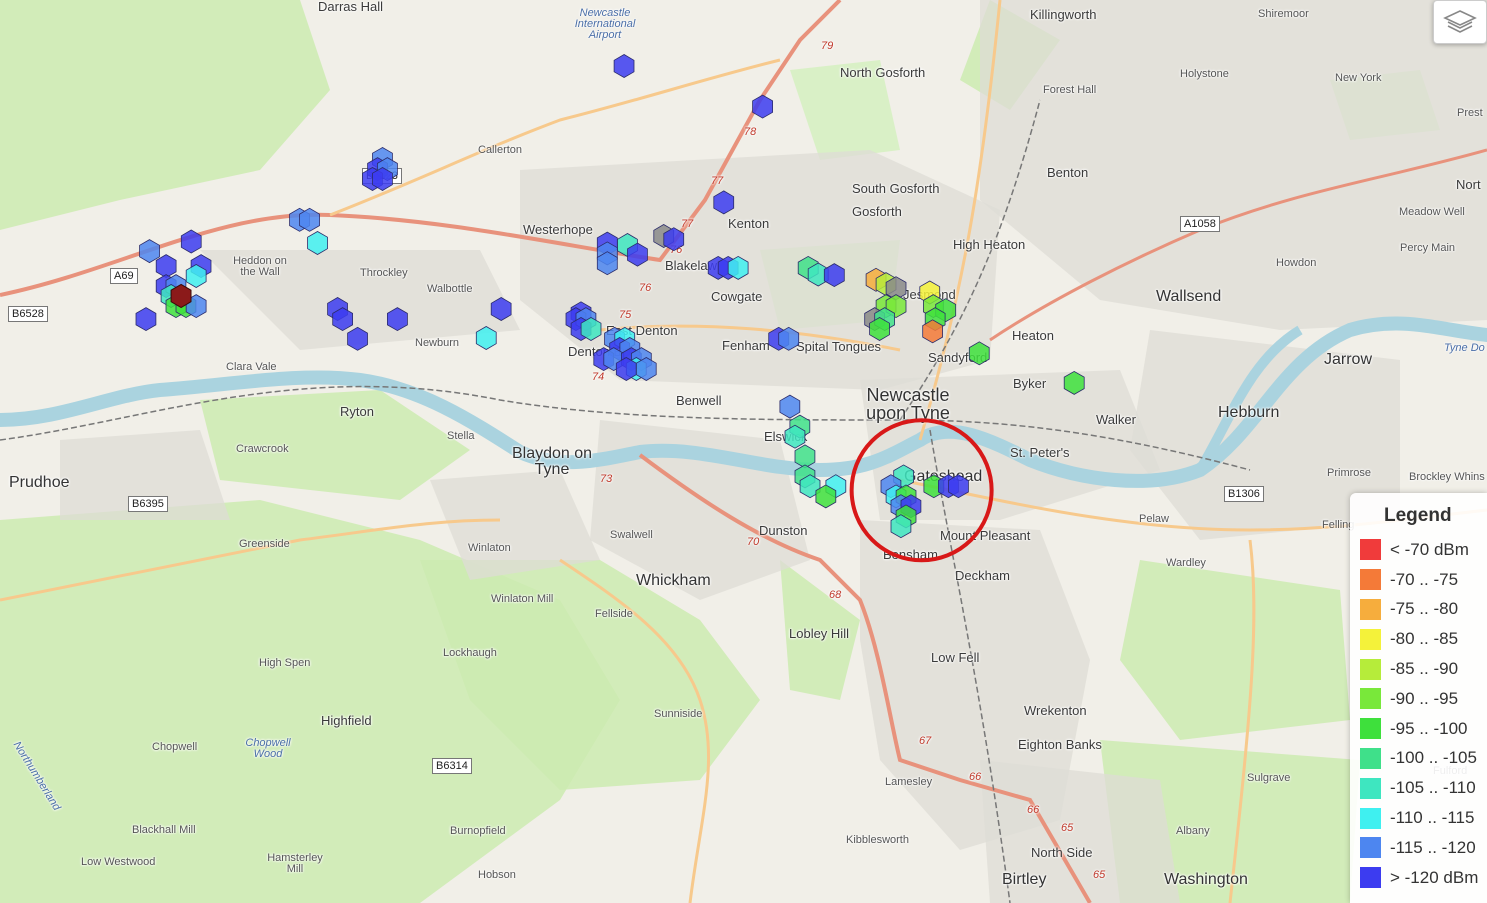  I want to click on legend-label: -90 .. -95, so click(1424, 698).